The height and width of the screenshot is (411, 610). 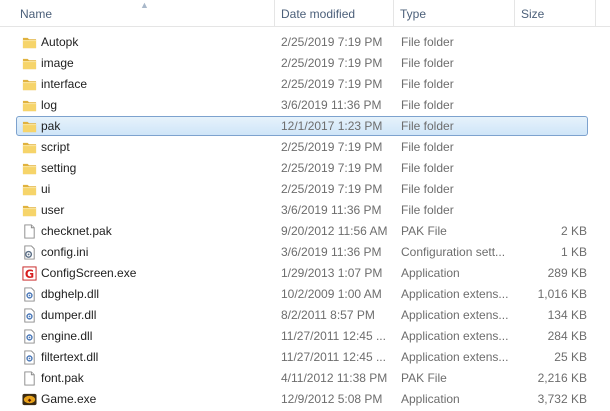 I want to click on column-divider, so click(x=595, y=13).